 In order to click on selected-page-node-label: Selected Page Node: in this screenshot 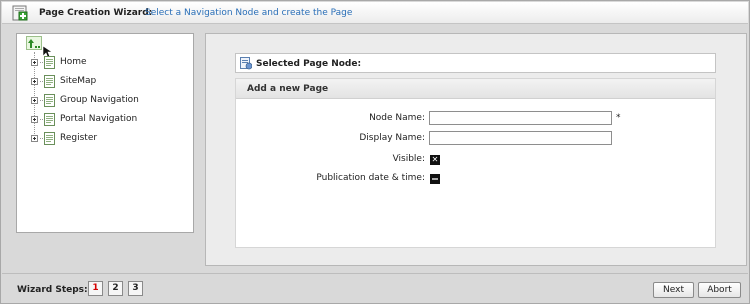, I will do `click(309, 64)`.